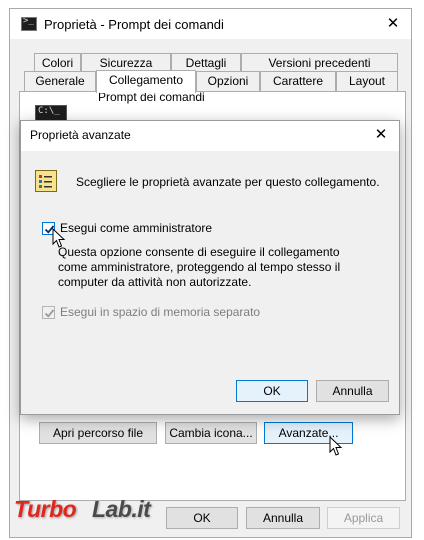 This screenshot has width=424, height=540. What do you see at coordinates (202, 518) in the screenshot?
I see `ok-button: OK` at bounding box center [202, 518].